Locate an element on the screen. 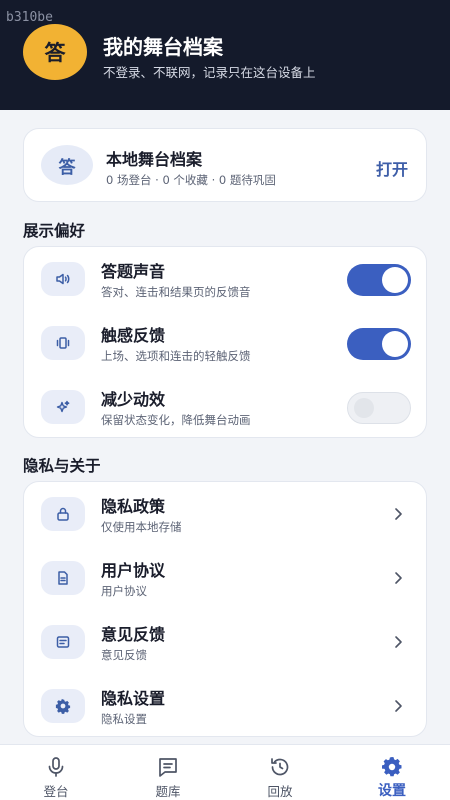 The image size is (450, 800). tab-label: 登台 is located at coordinates (56, 791).